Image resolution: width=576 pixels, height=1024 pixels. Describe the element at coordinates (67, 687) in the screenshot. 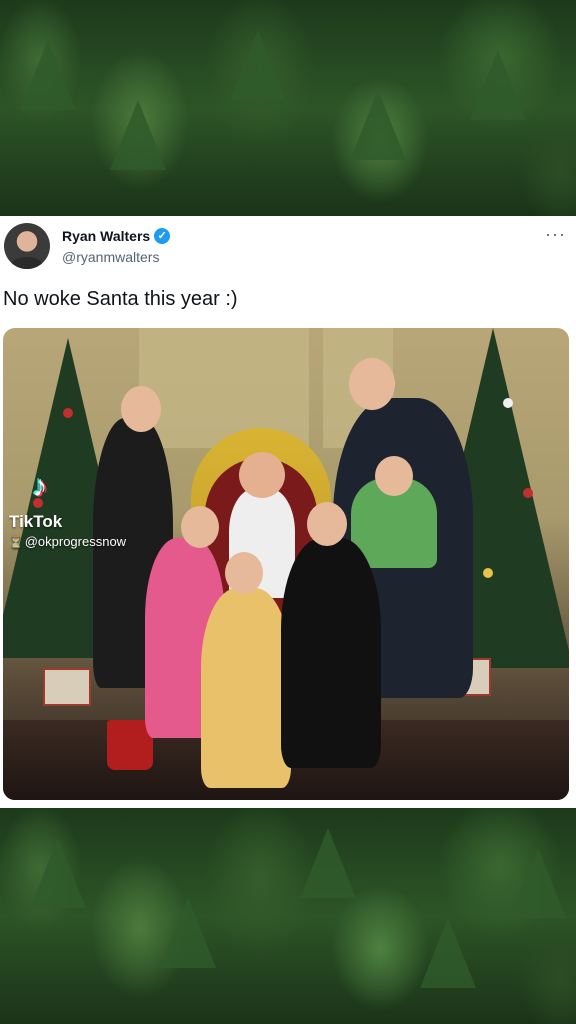

I see `gift-box` at that location.